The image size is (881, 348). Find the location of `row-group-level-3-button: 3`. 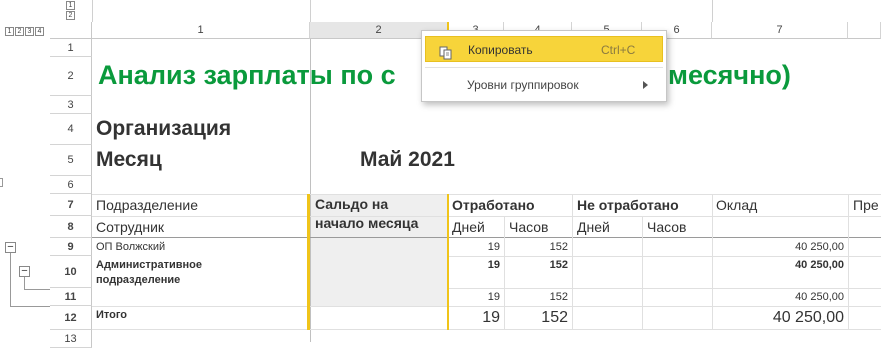

row-group-level-3-button: 3 is located at coordinates (29, 31).